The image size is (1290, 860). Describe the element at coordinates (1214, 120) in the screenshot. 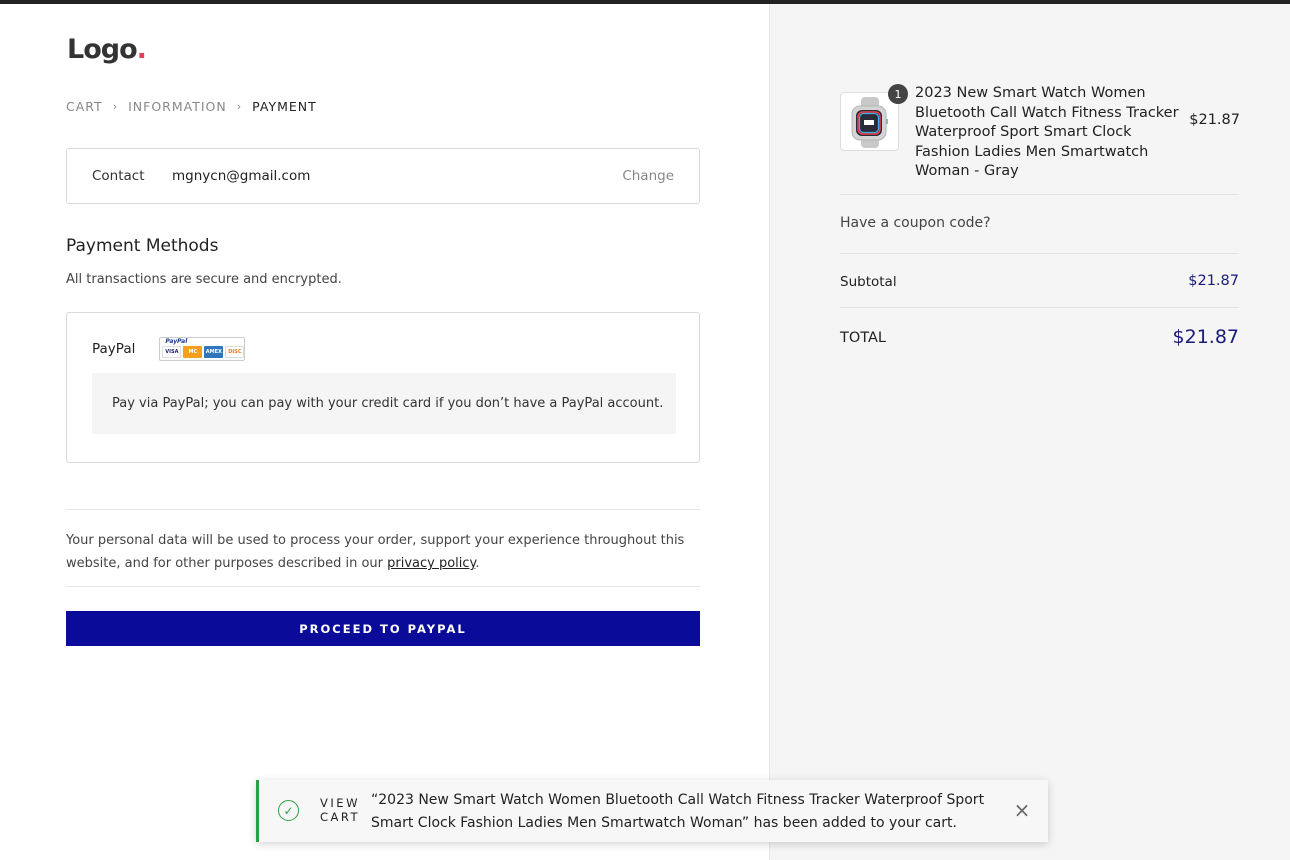

I see `product-price: $21.87` at that location.